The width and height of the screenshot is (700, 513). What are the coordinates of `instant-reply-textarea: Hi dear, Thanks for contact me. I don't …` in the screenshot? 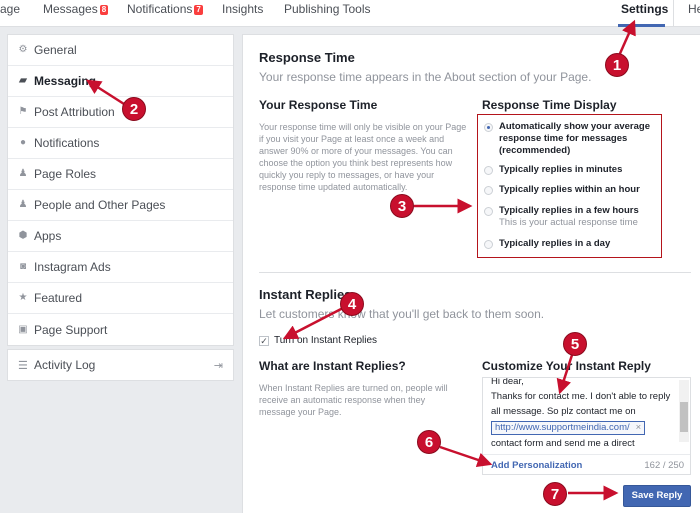 It's located at (586, 426).